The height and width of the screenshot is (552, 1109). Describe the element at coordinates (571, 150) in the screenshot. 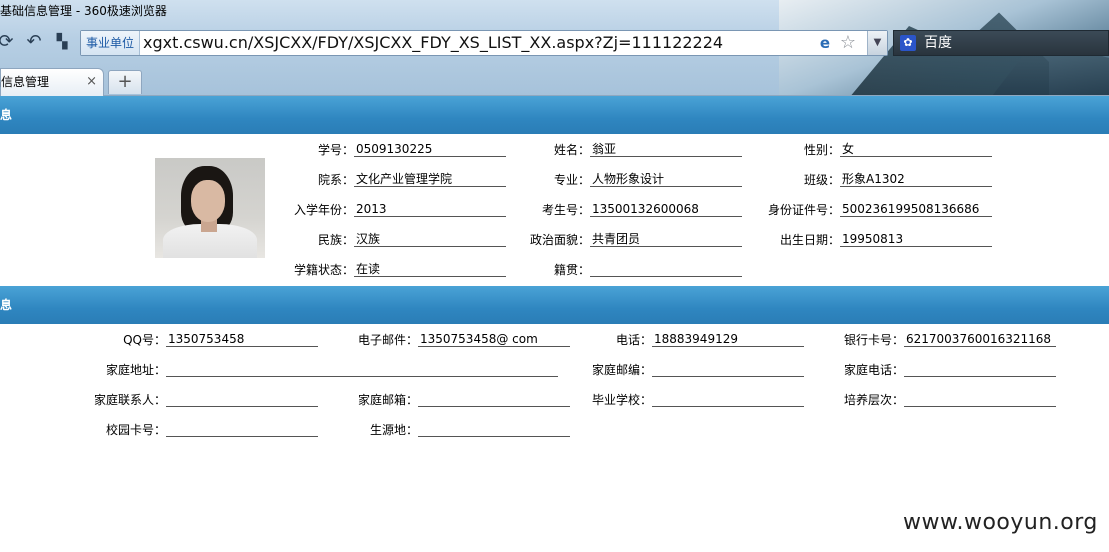

I see `label-name: 姓名：` at that location.